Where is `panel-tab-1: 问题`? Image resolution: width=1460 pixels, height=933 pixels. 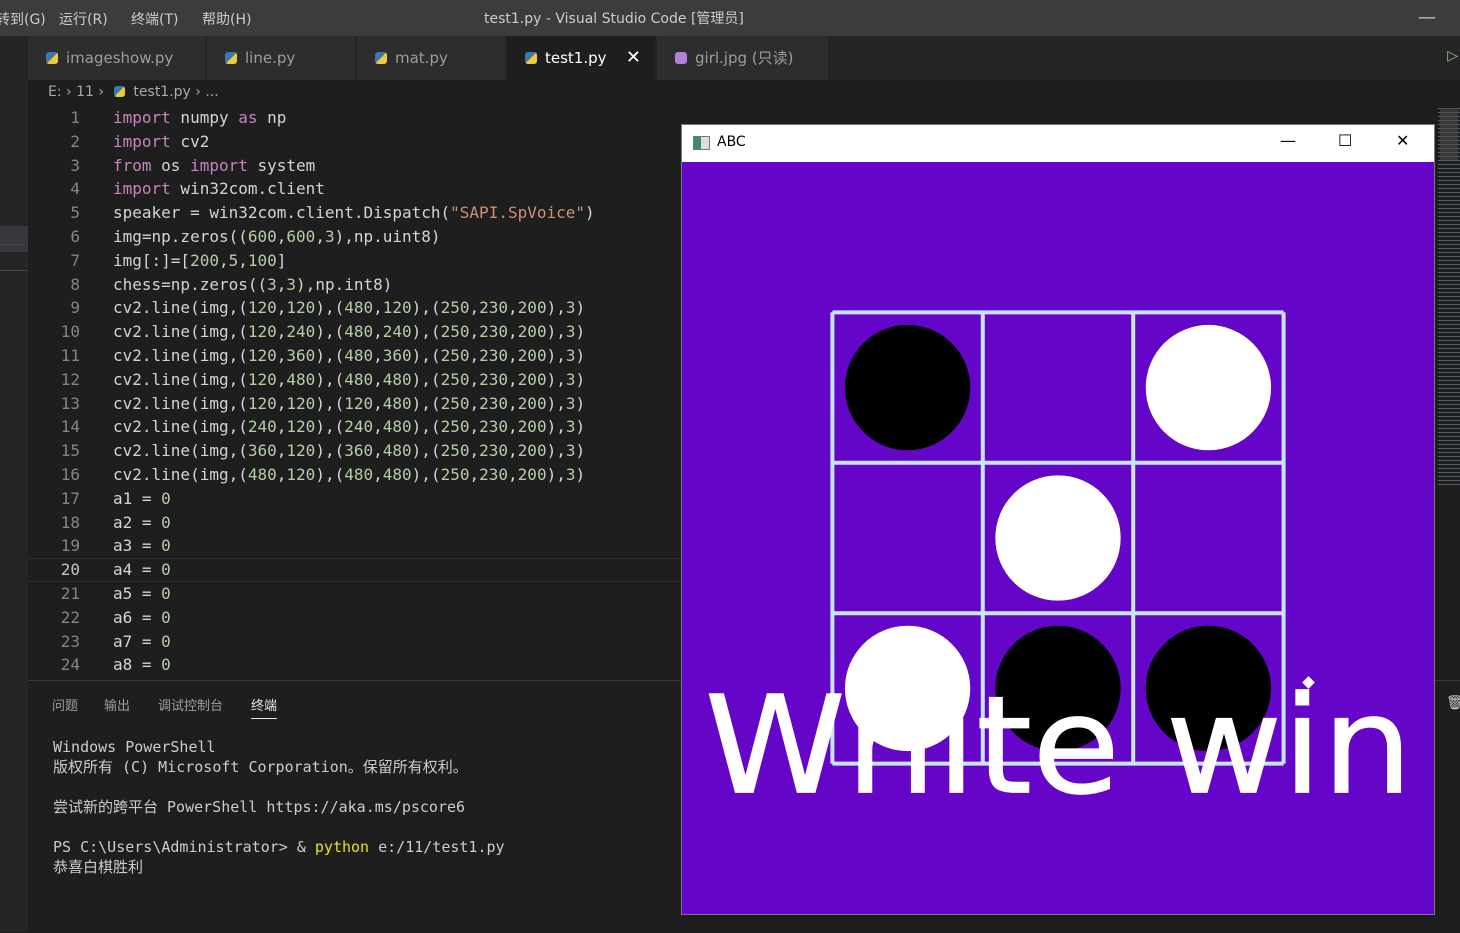 panel-tab-1: 问题 is located at coordinates (65, 704).